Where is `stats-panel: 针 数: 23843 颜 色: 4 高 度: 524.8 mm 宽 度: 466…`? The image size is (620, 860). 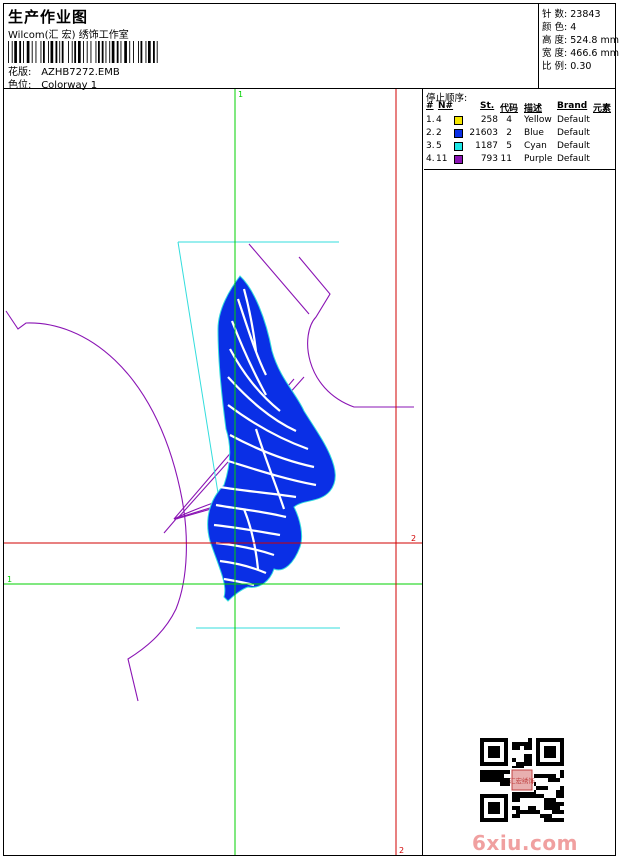
stats-panel: 针 数: 23843 颜 色: 4 高 度: 524.8 mm 宽 度: 466… is located at coordinates (579, 46).